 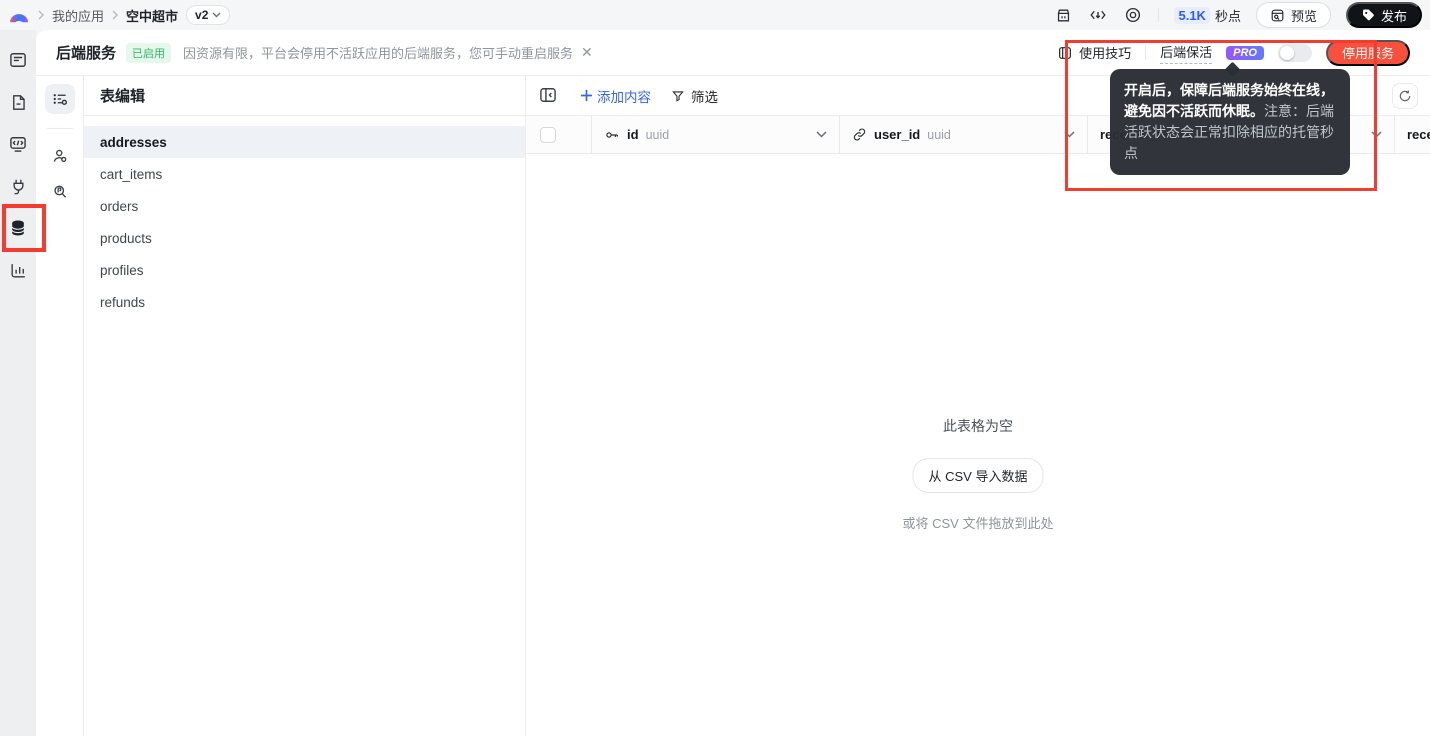 I want to click on breadcrumb-app-name: 空中超市, so click(x=152, y=16).